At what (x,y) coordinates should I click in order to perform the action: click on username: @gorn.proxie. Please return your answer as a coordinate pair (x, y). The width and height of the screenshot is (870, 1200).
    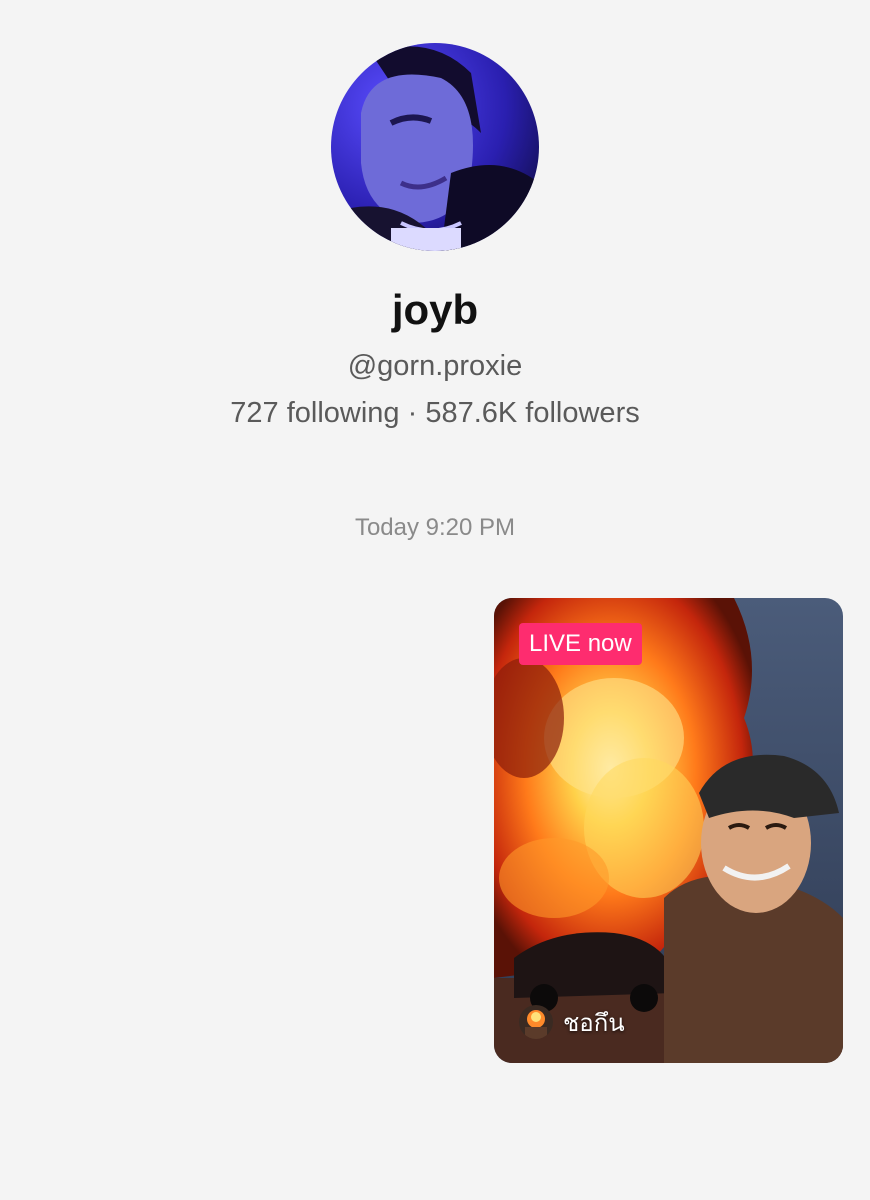
    Looking at the image, I should click on (435, 366).